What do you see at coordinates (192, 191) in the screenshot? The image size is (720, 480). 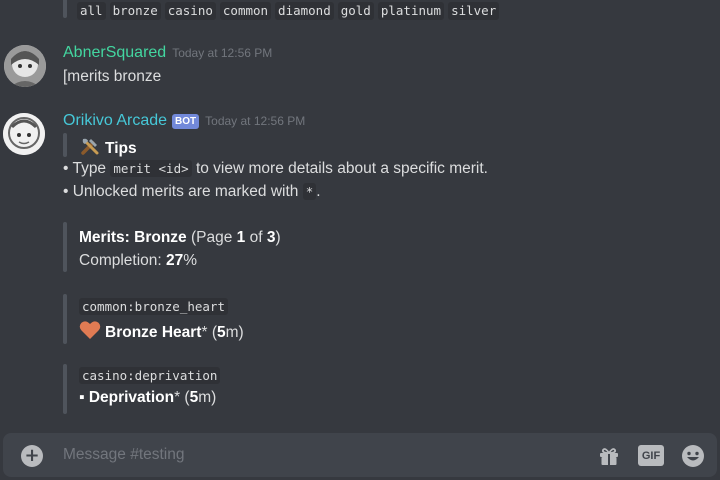 I see `tip-line: • Unlocked merits are marked with *.` at bounding box center [192, 191].